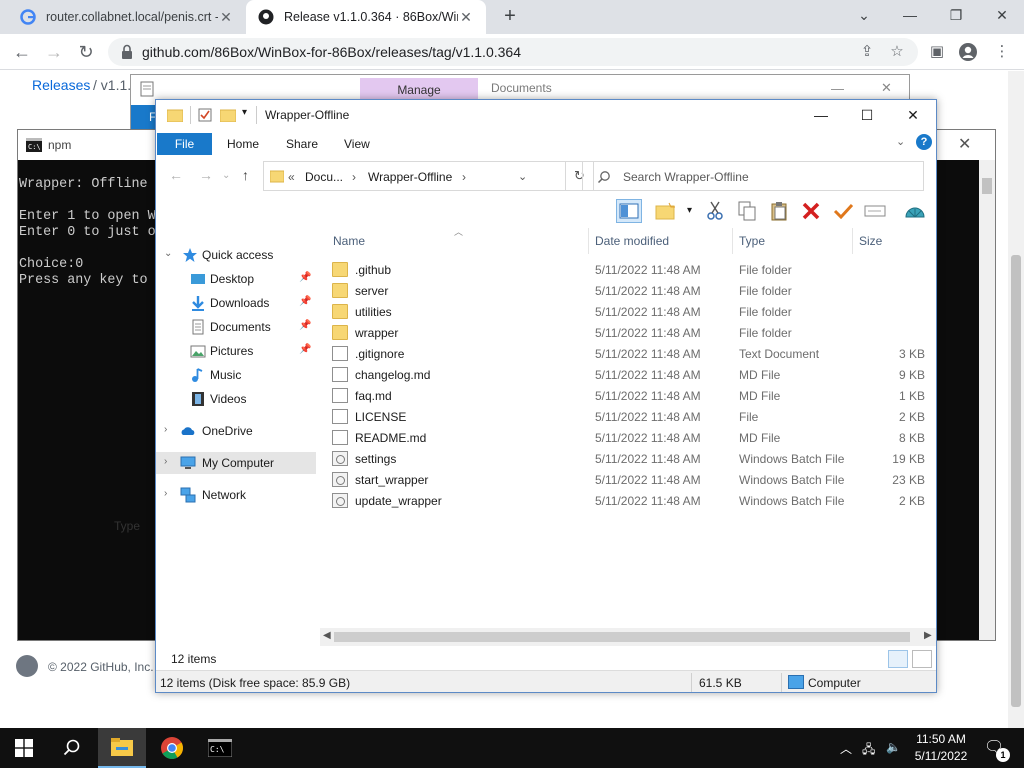  What do you see at coordinates (752, 241) in the screenshot?
I see `column-type: Type` at bounding box center [752, 241].